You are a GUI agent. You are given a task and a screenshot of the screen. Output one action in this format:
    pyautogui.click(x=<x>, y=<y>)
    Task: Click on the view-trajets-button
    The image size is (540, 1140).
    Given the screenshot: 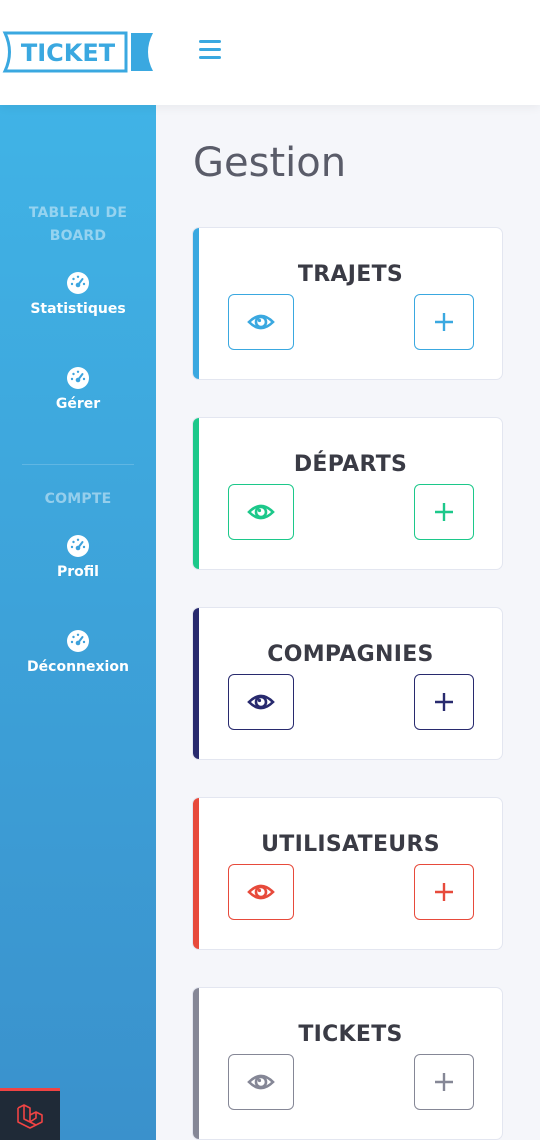 What is the action you would take?
    pyautogui.click(x=261, y=322)
    